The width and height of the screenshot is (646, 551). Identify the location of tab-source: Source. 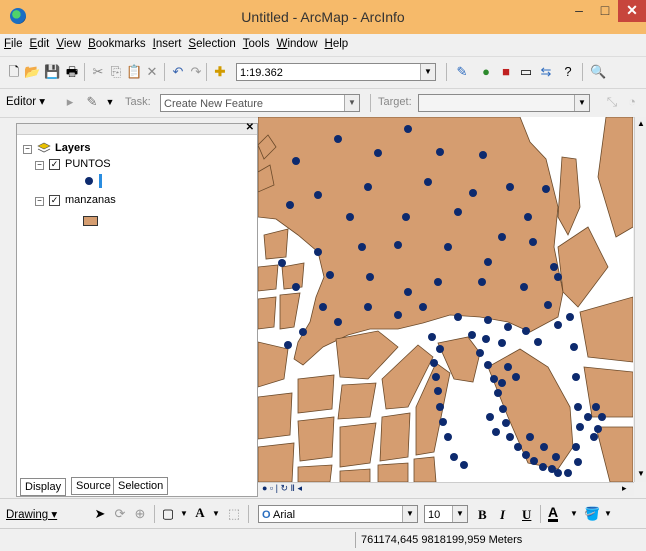
(93, 486).